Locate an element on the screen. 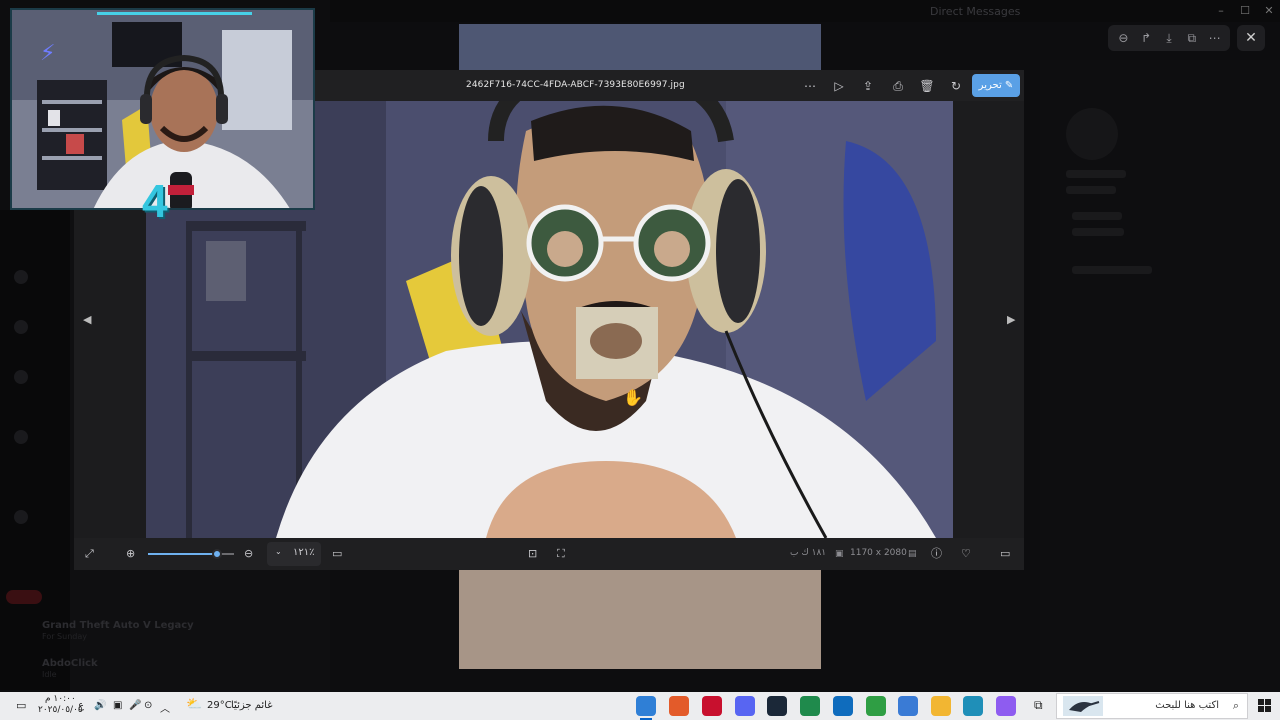  search-highlight-bird-icon is located at coordinates (1083, 706).